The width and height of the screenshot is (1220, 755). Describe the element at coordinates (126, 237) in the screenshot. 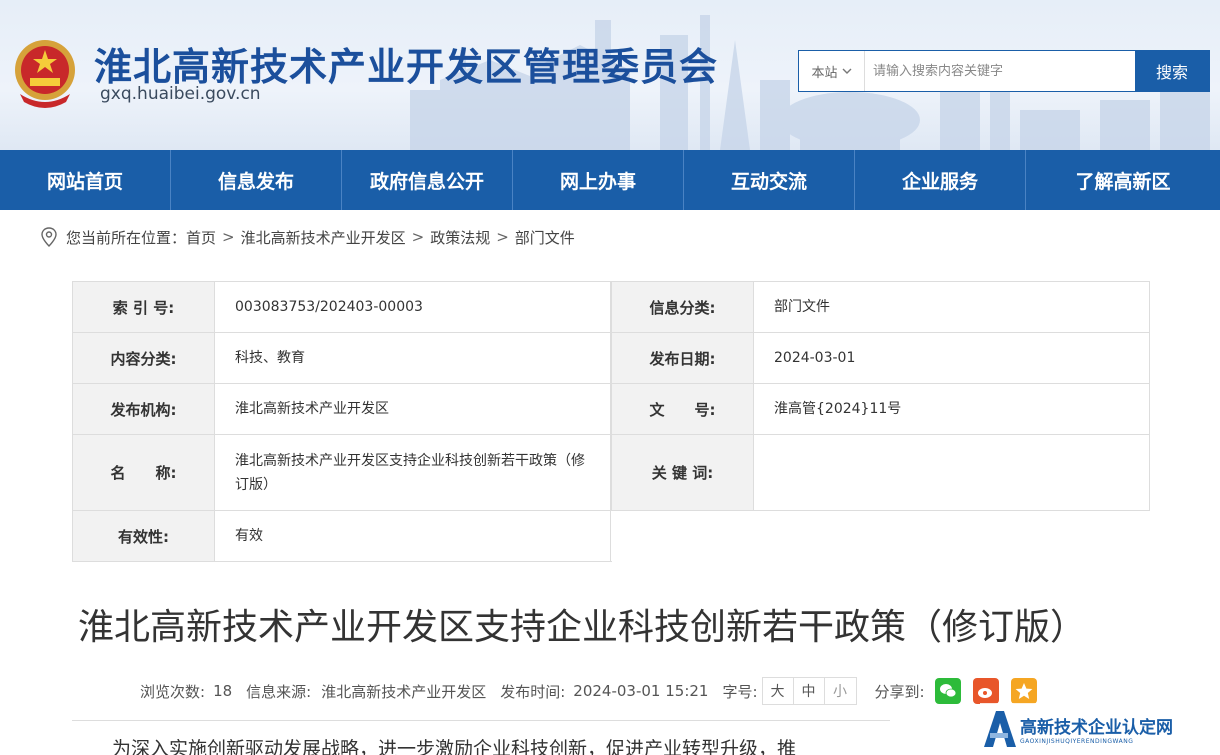

I see `breadcrumb-prefix: 您当前所在位置：` at that location.